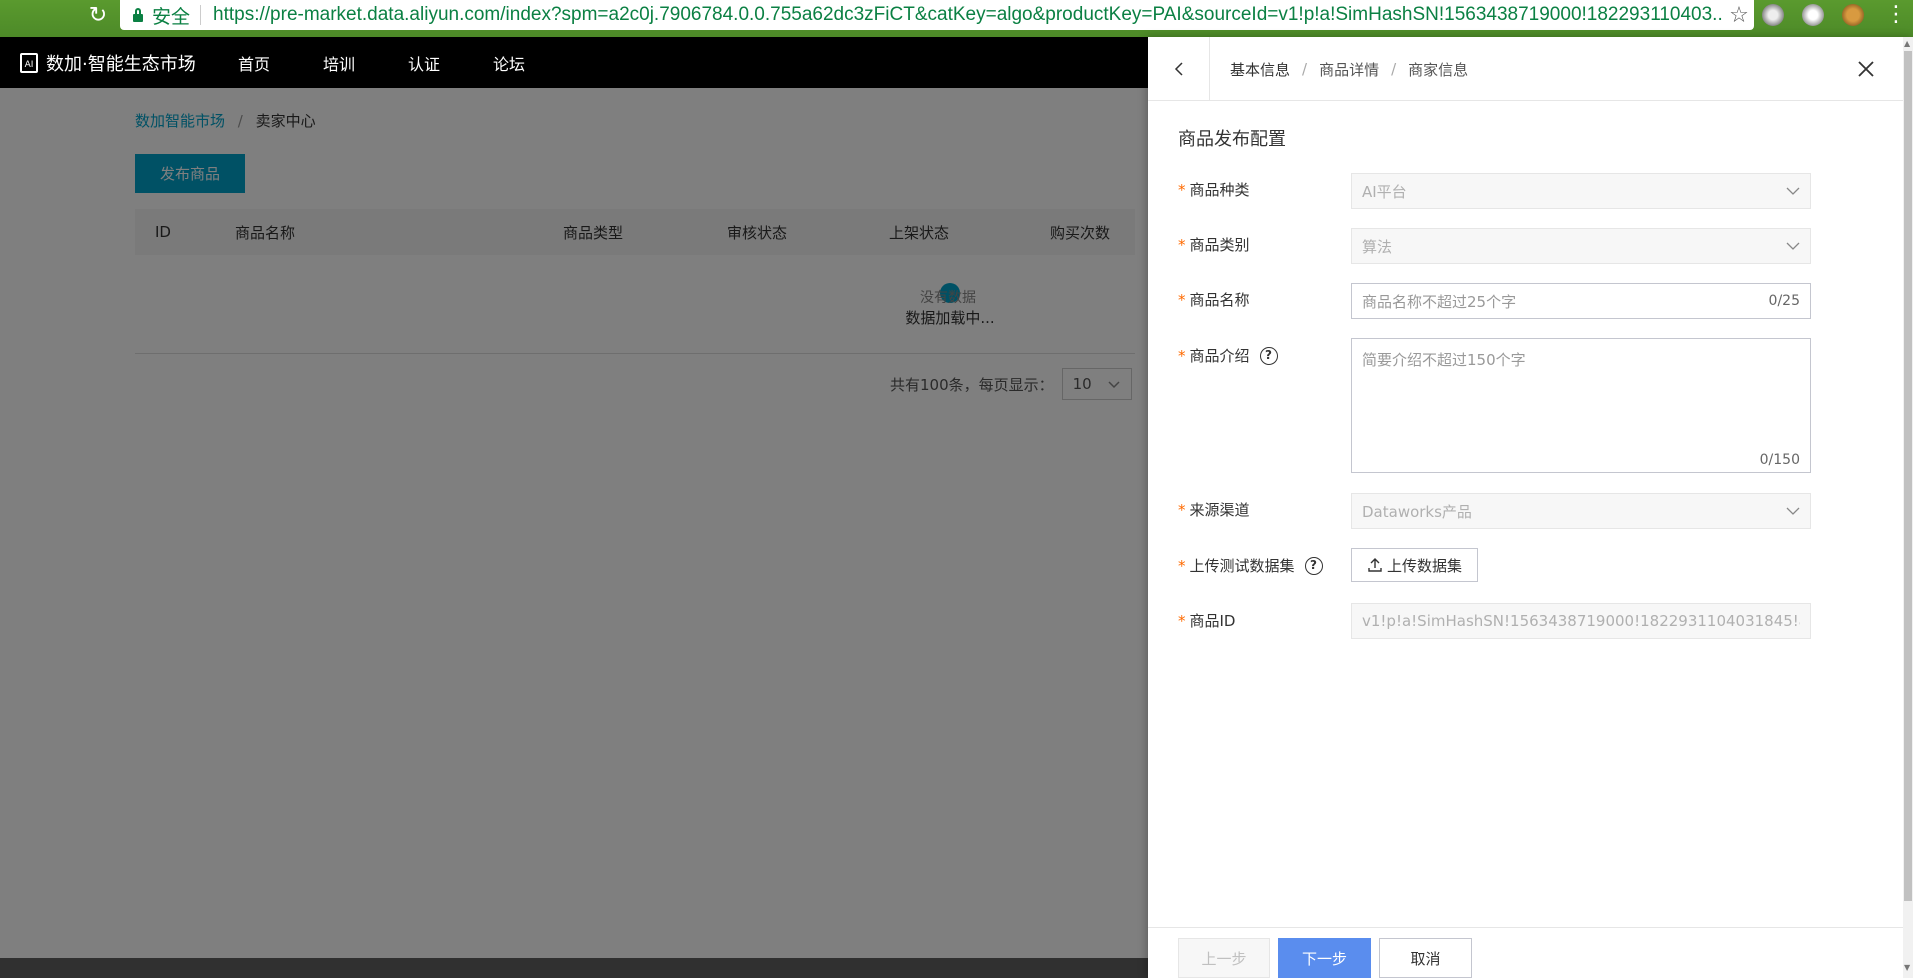 Image resolution: width=1913 pixels, height=978 pixels. What do you see at coordinates (138, 15) in the screenshot?
I see `lock-icon` at bounding box center [138, 15].